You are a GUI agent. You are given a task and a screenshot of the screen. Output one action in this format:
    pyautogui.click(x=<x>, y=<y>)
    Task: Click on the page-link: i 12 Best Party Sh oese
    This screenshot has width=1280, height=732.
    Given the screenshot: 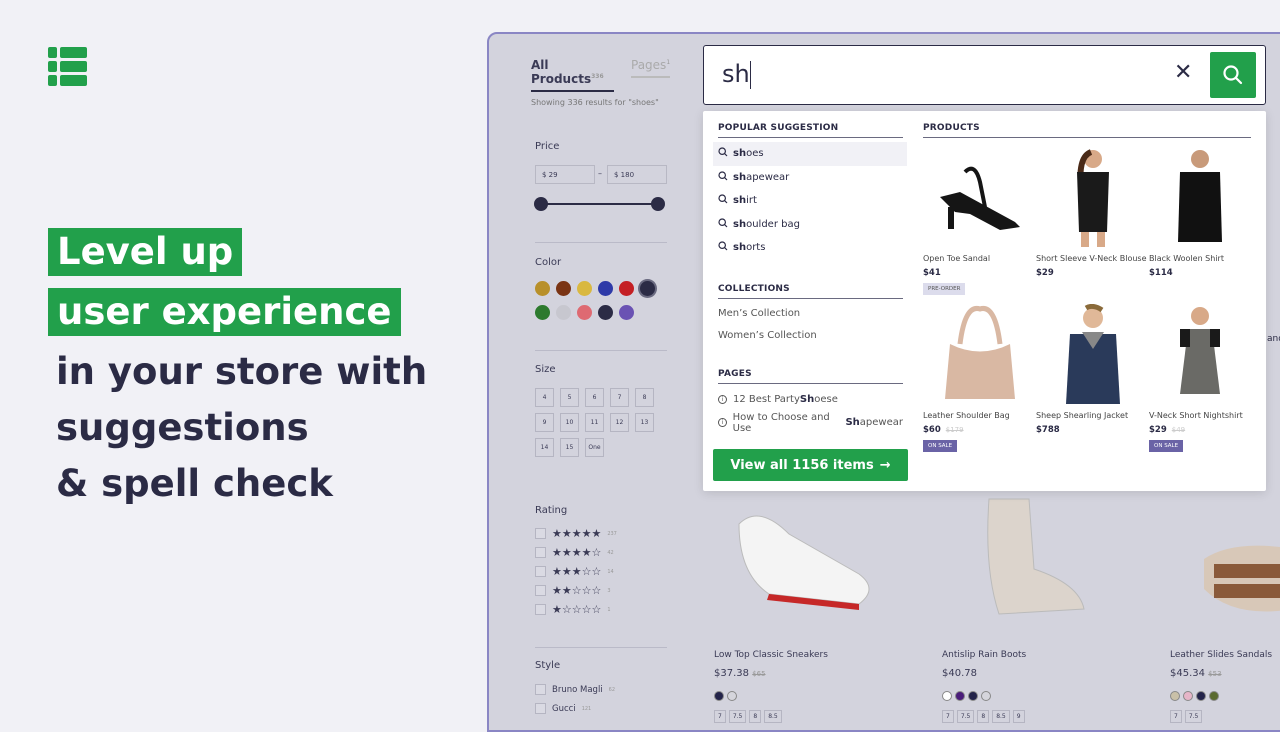 What is the action you would take?
    pyautogui.click(x=810, y=400)
    